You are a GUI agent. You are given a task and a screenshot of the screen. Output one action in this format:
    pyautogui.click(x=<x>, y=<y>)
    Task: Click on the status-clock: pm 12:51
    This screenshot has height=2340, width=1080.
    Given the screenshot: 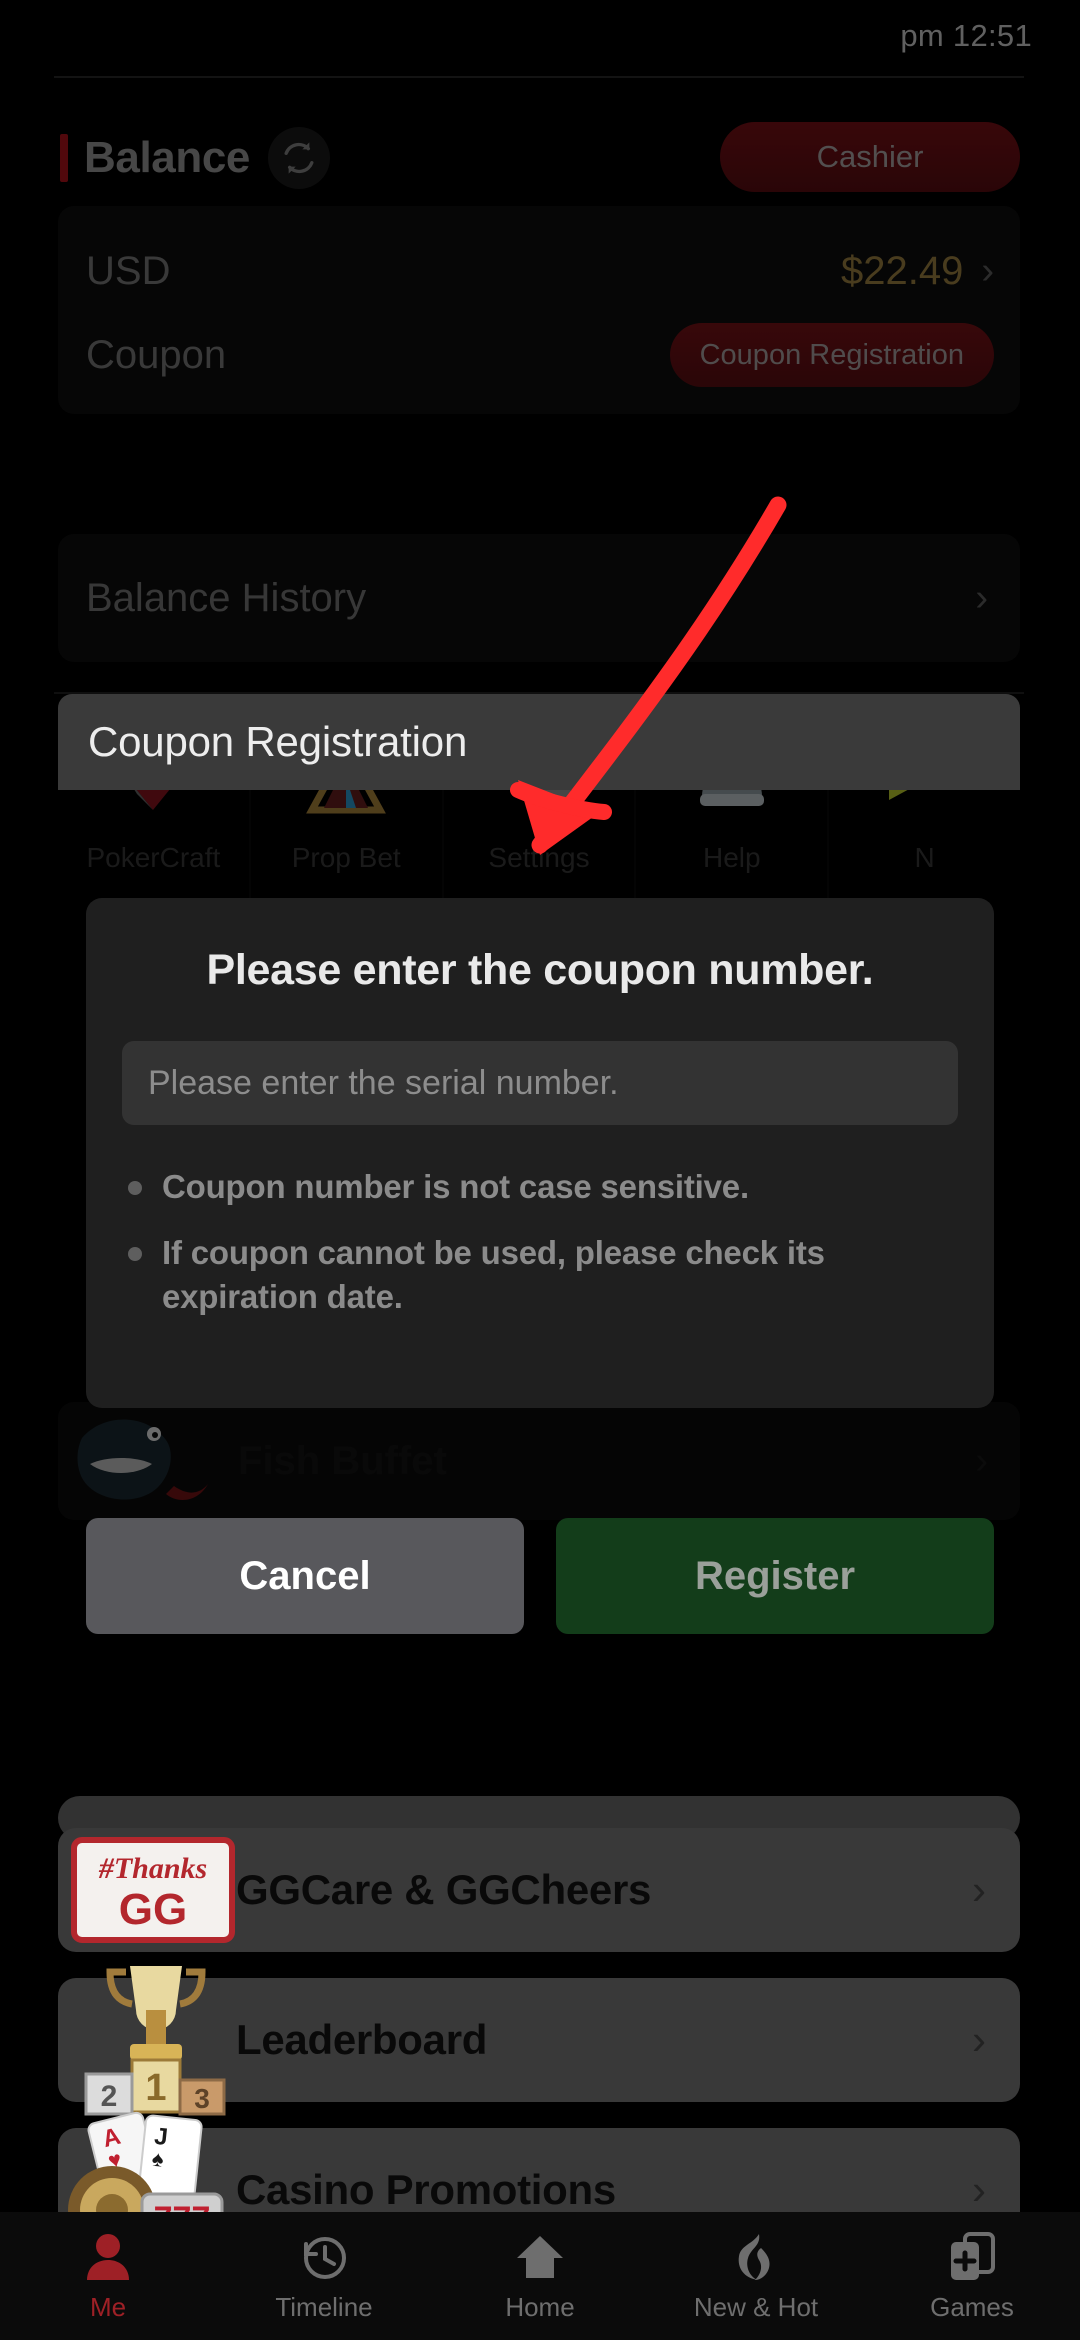 What is the action you would take?
    pyautogui.click(x=966, y=35)
    